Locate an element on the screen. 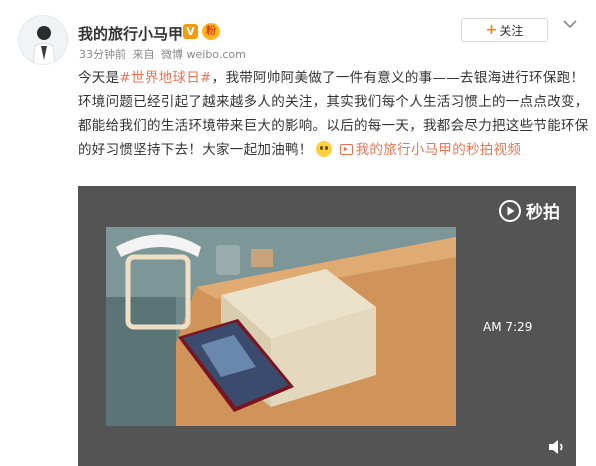 The width and height of the screenshot is (596, 466). author-name: 我的旅行小马甲 is located at coordinates (130, 33).